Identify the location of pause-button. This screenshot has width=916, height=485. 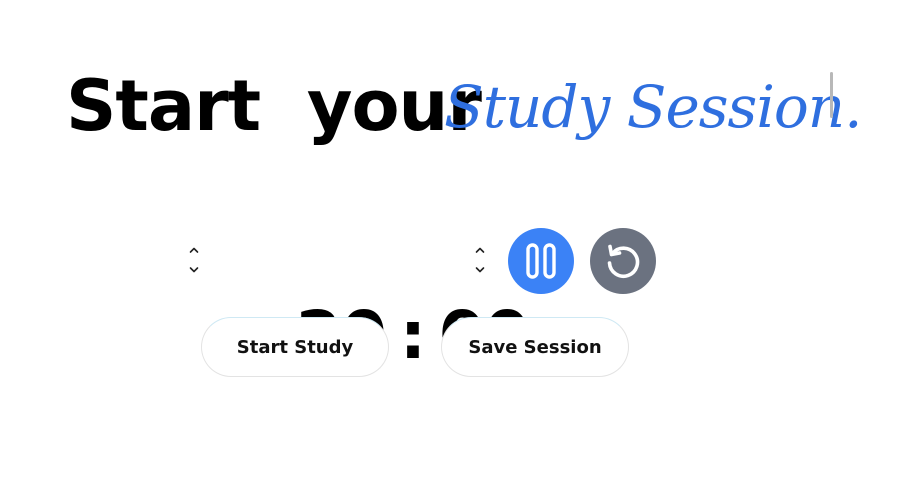
(541, 261).